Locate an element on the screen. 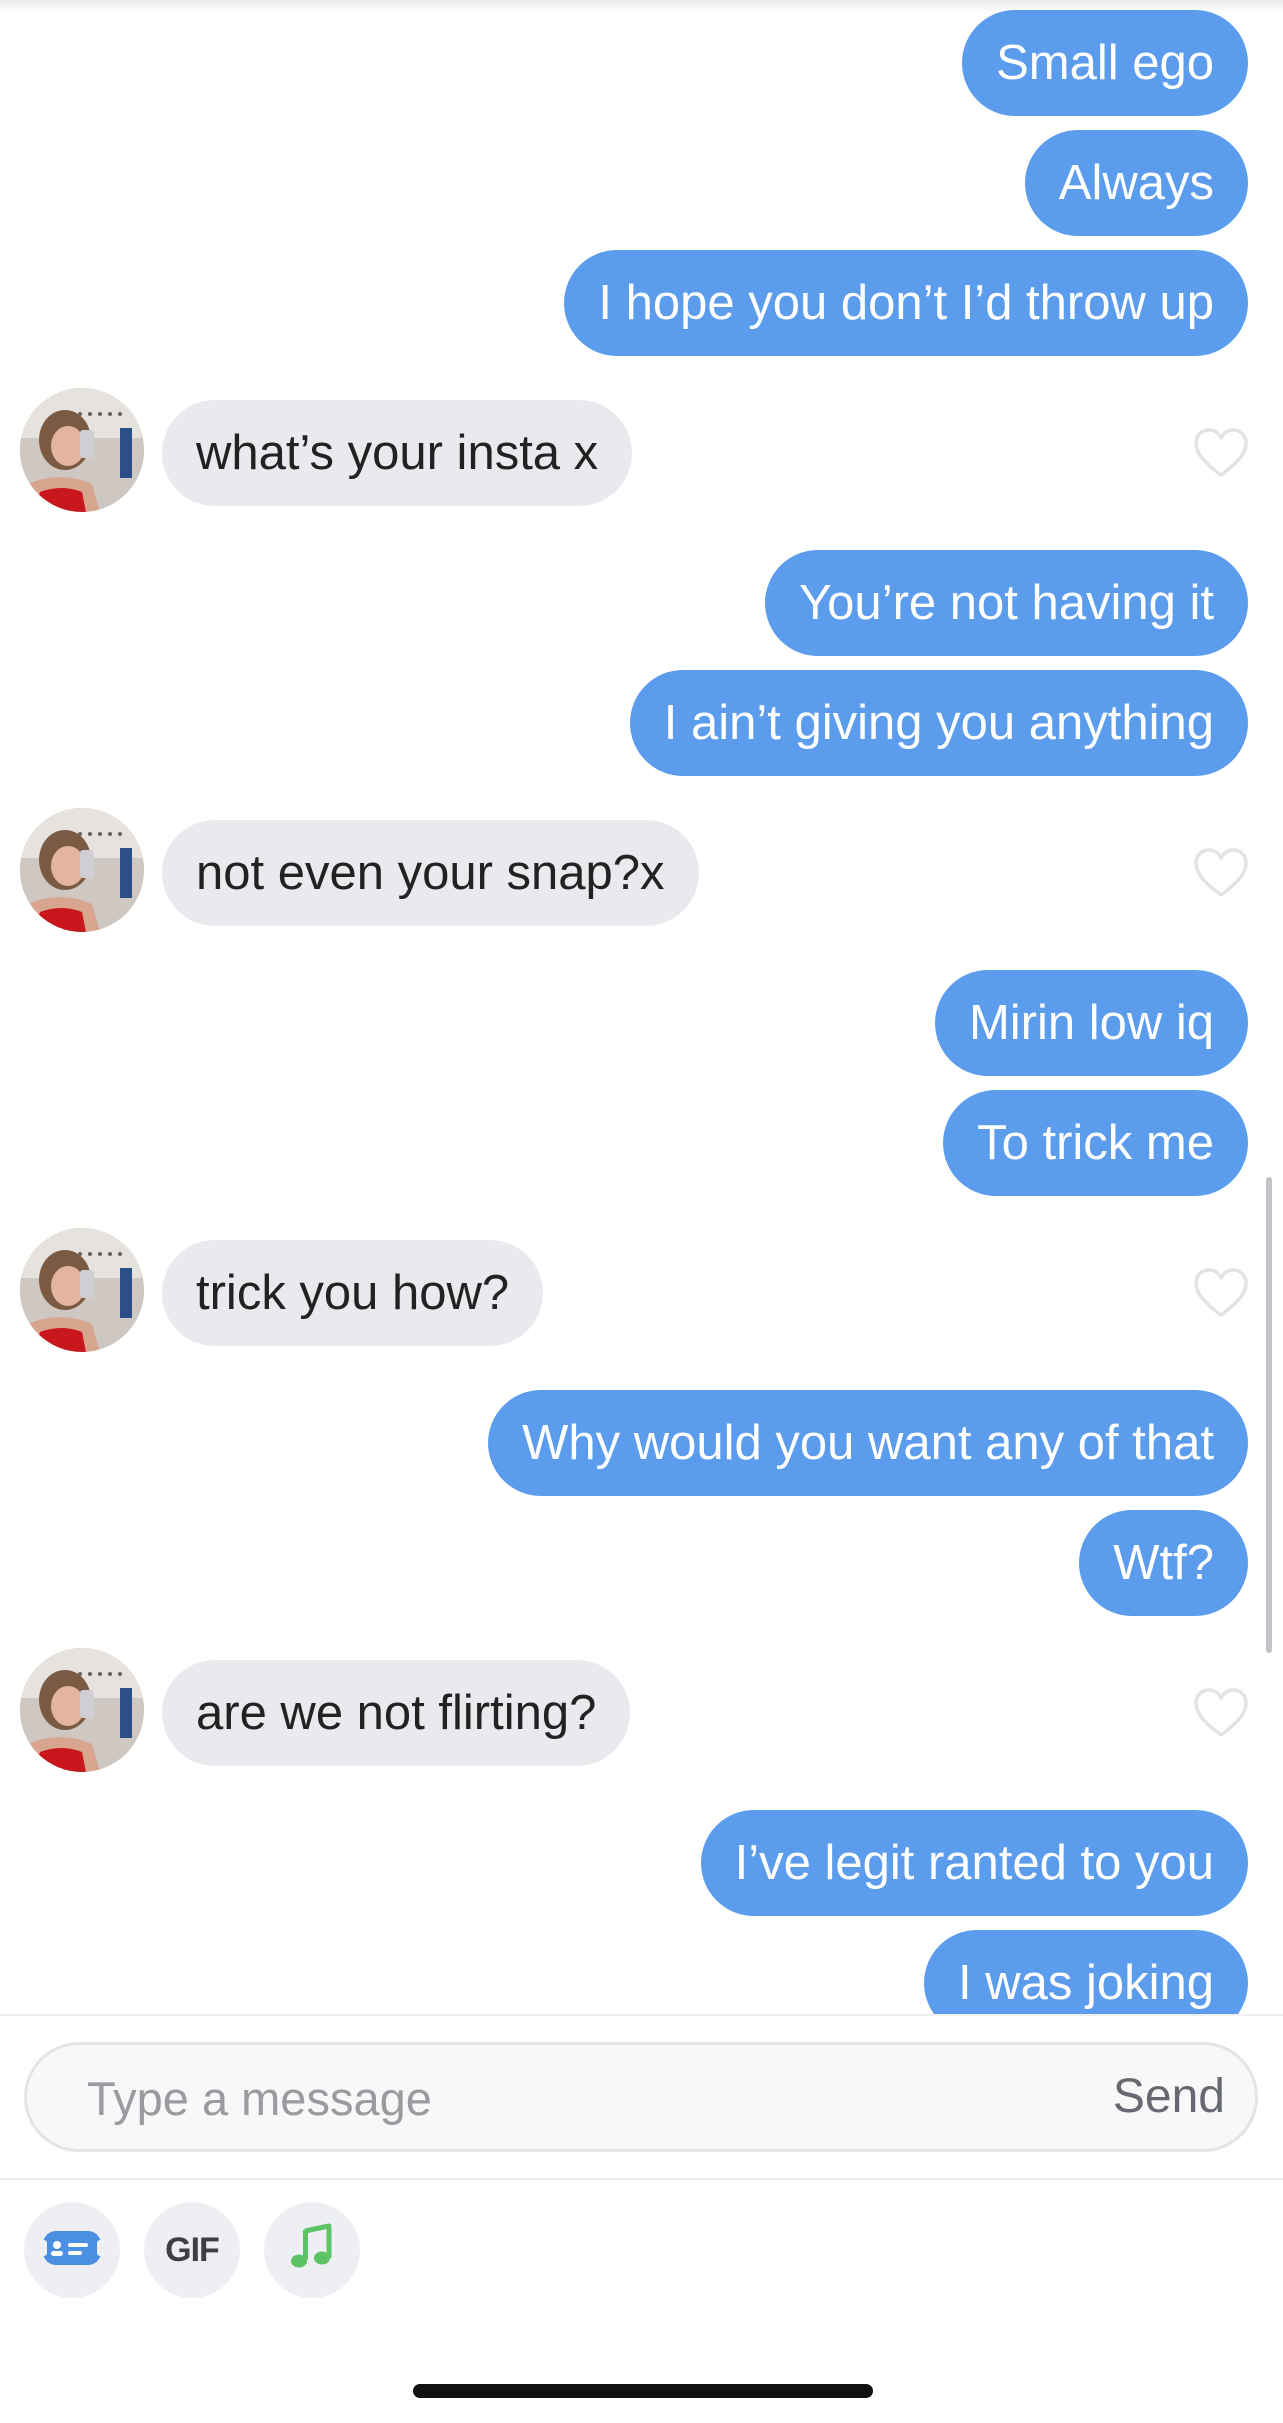 The width and height of the screenshot is (1283, 2423). outgoing-message: I ain’t giving you anything is located at coordinates (641, 723).